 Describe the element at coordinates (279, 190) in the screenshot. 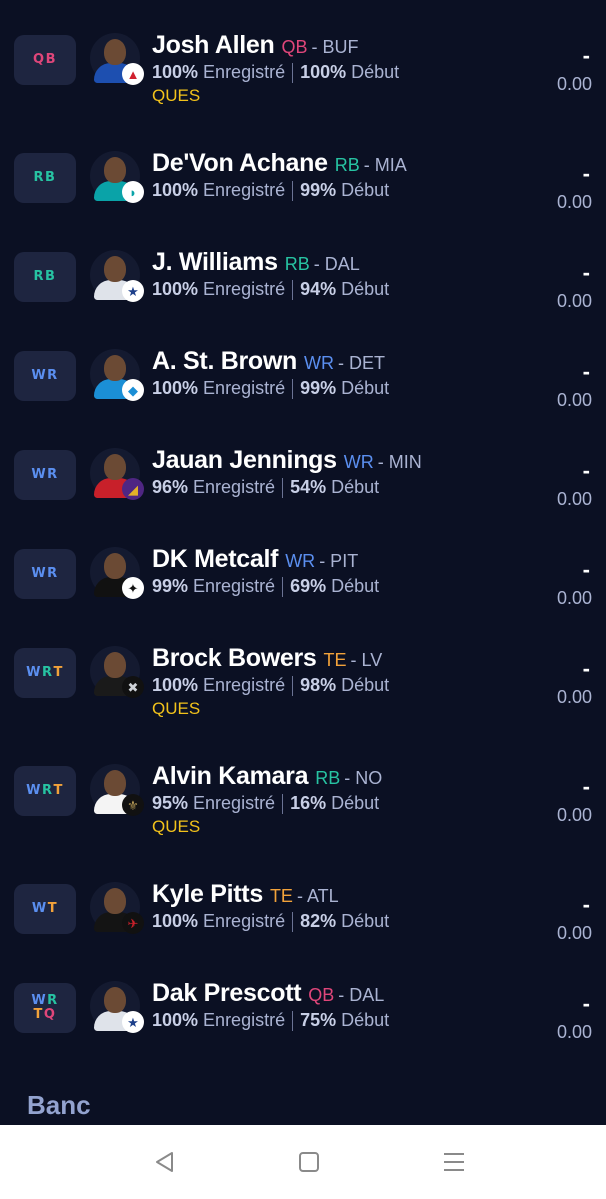

I see `player-stats: 100% Enregistré 99% Début` at that location.